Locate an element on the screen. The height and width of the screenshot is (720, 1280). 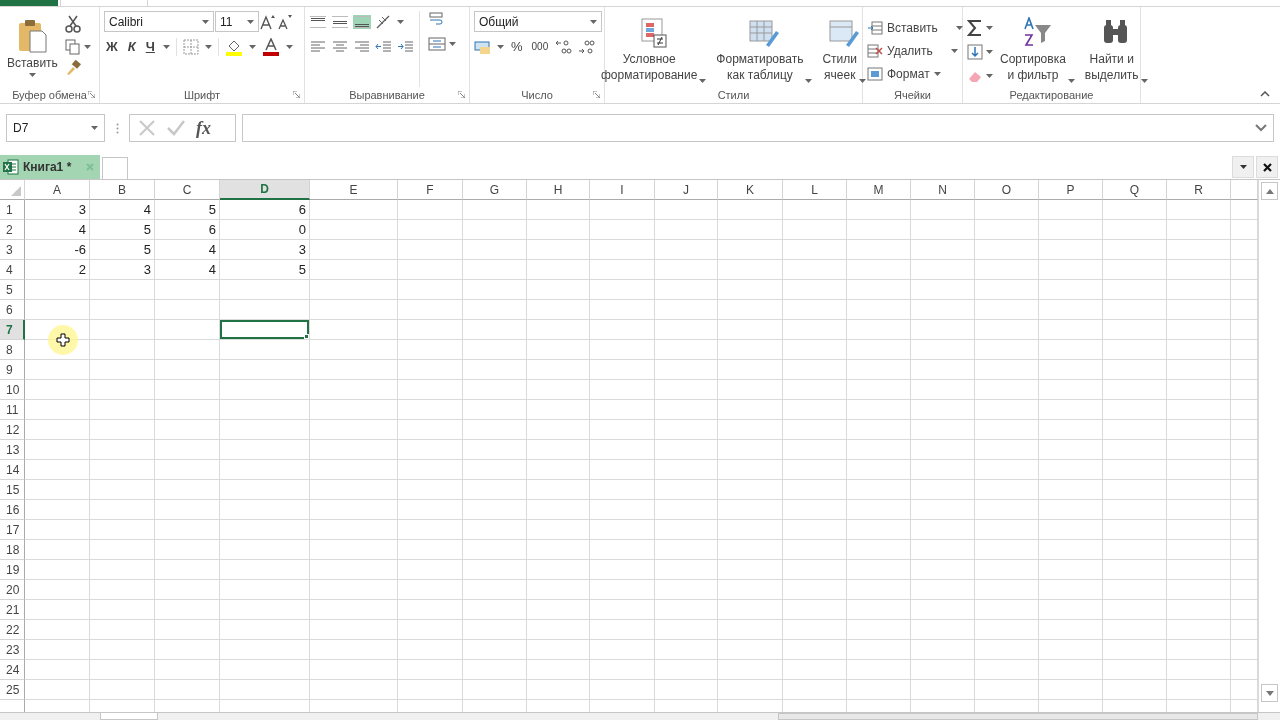
align-center-icon is located at coordinates (340, 46).